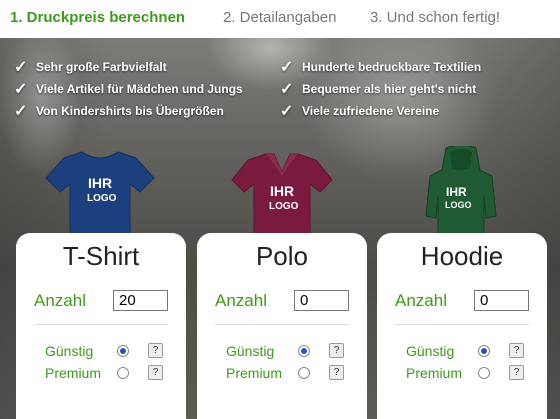 Image resolution: width=560 pixels, height=419 pixels. I want to click on feature-text: Sehr große Farbvielfalt, so click(101, 67).